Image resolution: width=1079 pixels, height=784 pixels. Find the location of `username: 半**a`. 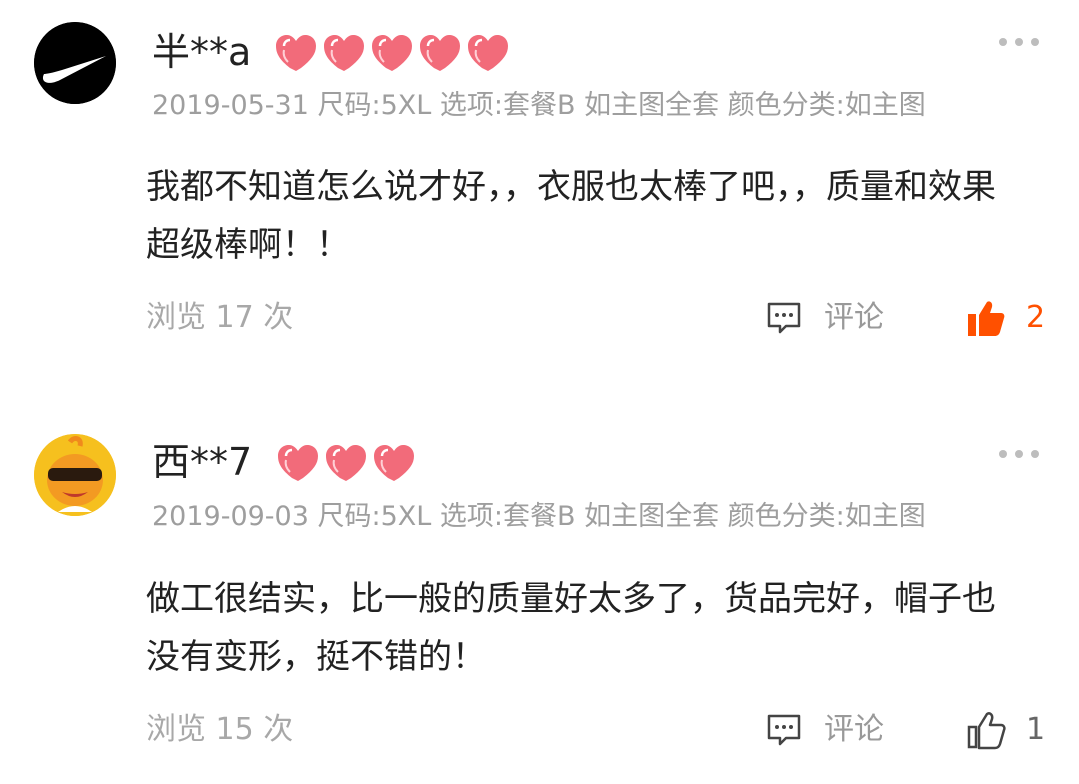

username: 半**a is located at coordinates (202, 52).